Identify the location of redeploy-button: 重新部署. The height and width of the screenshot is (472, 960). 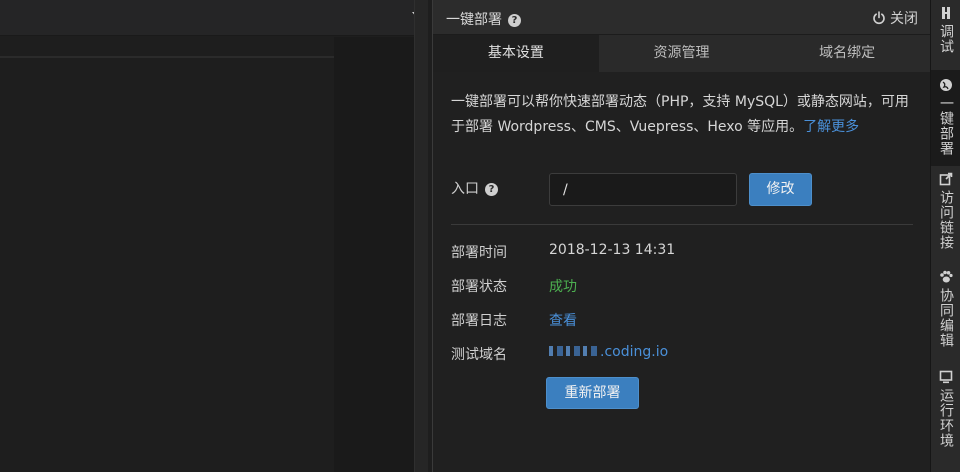
(592, 393).